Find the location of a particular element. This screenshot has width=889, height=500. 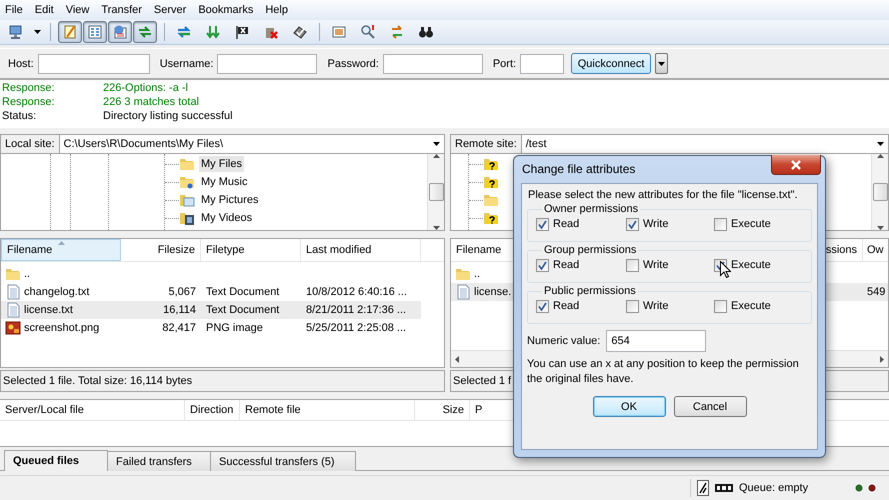

file-size: 16,114 is located at coordinates (179, 310).